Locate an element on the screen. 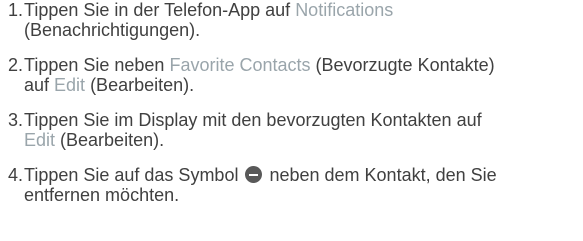 The width and height of the screenshot is (583, 241). step-number: 2. is located at coordinates (16, 65).